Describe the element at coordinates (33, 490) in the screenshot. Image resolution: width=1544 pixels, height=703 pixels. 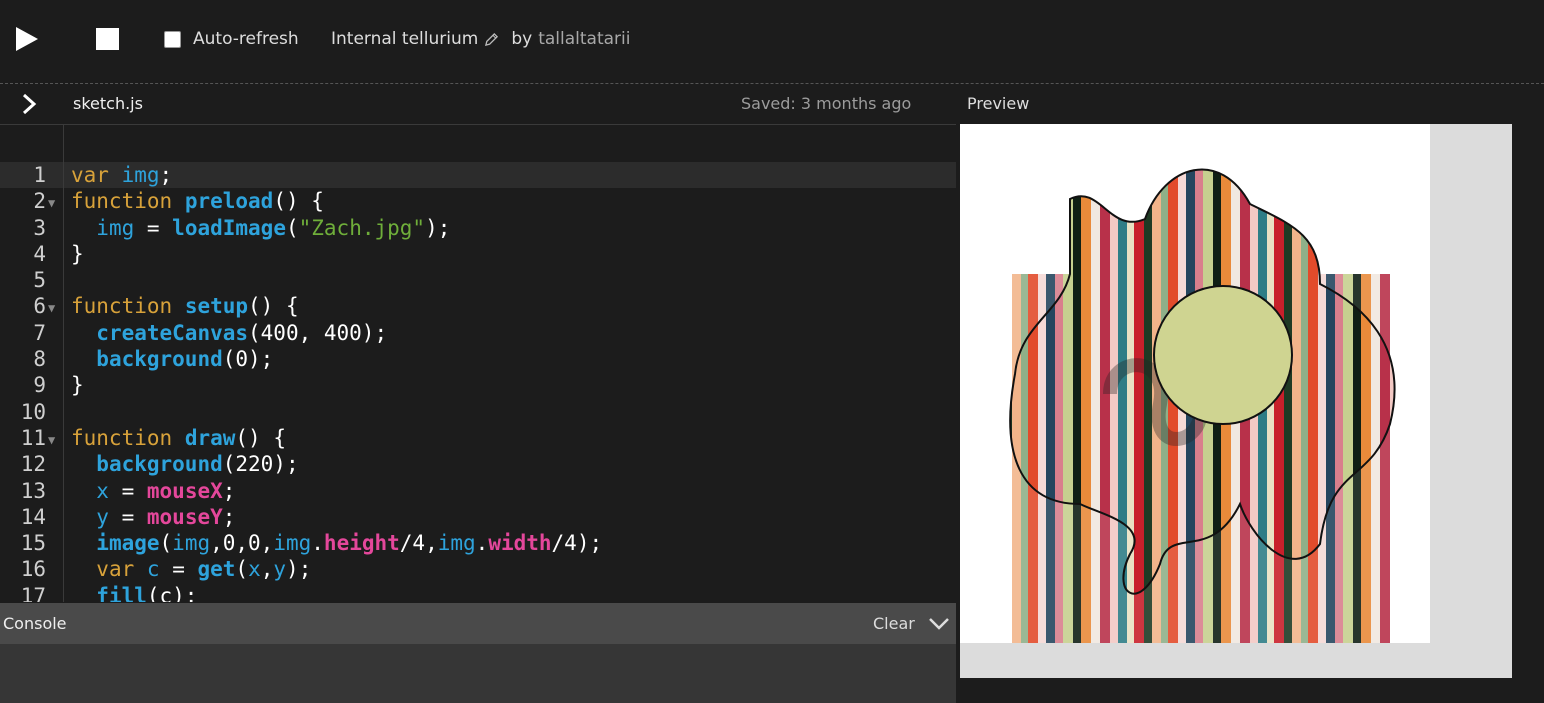
I see `line-number: 13` at that location.